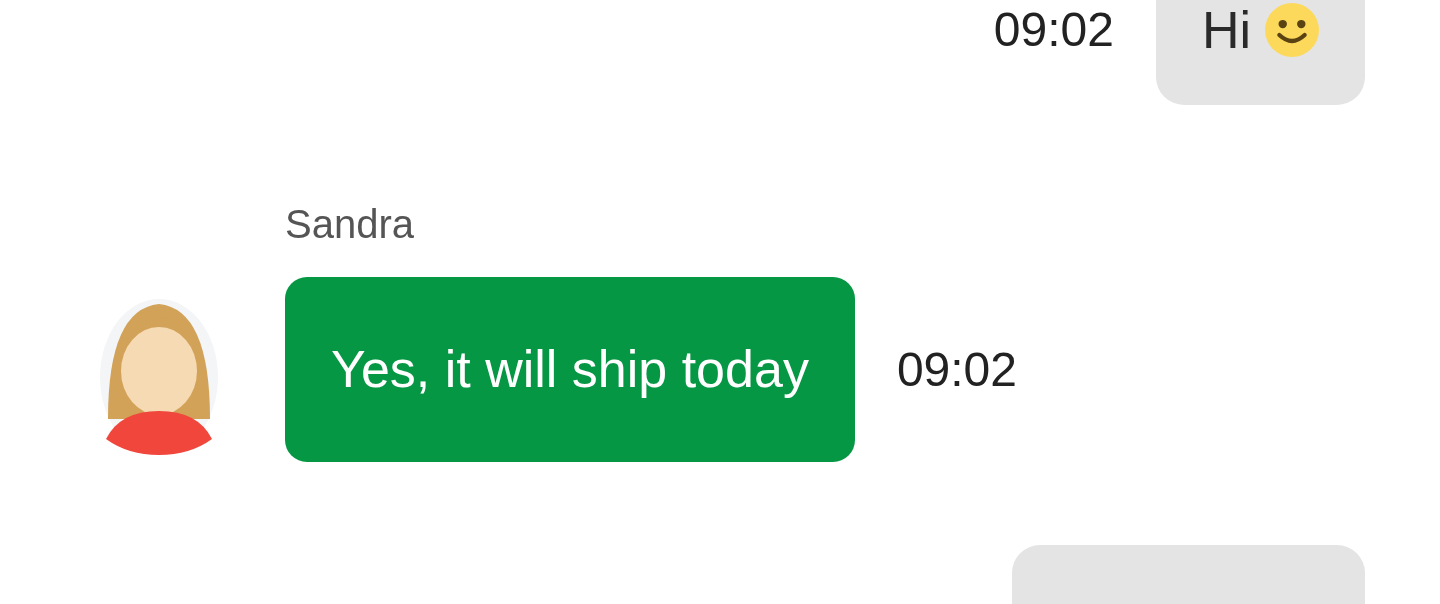 The image size is (1440, 604). Describe the element at coordinates (349, 224) in the screenshot. I see `sender-name: Sandra` at that location.